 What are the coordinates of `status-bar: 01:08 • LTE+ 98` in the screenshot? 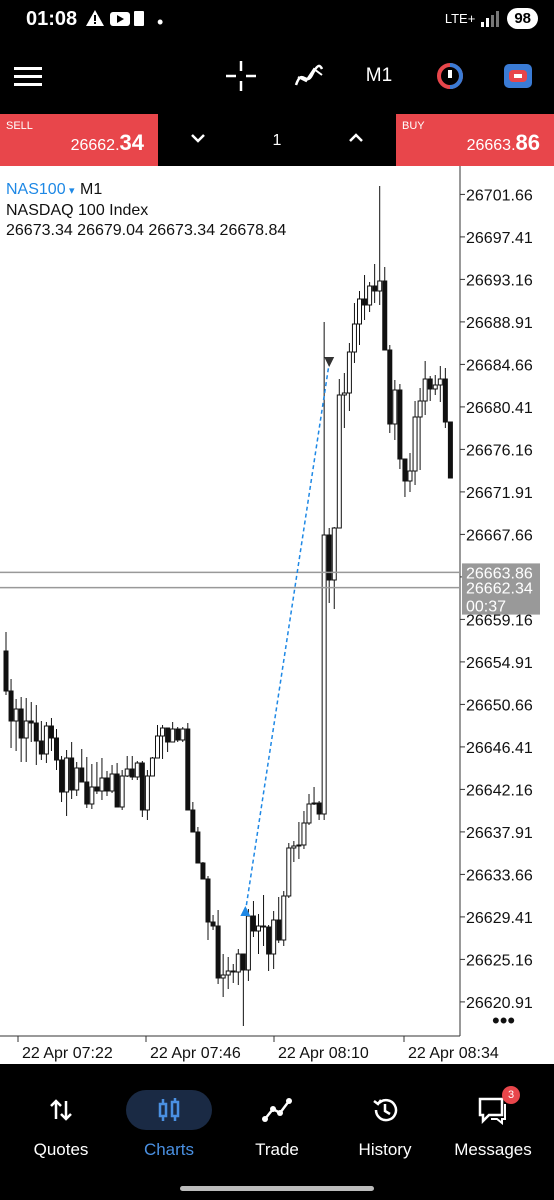 It's located at (277, 20).